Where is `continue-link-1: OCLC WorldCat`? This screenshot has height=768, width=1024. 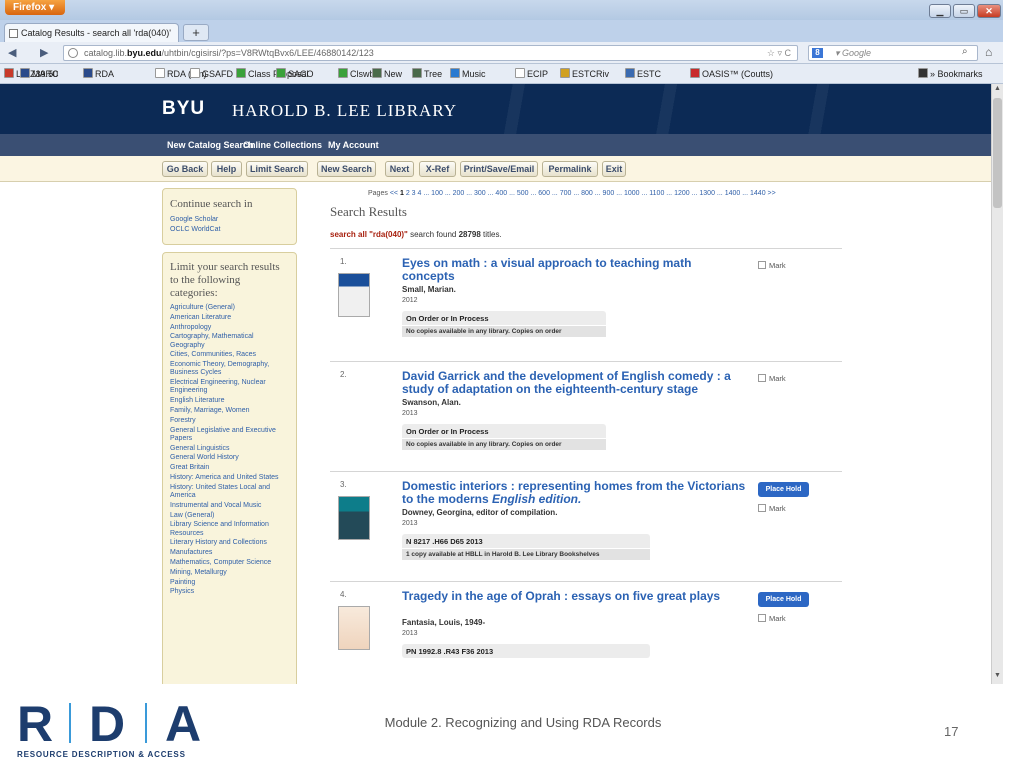
continue-link-1: OCLC WorldCat is located at coordinates (233, 230).